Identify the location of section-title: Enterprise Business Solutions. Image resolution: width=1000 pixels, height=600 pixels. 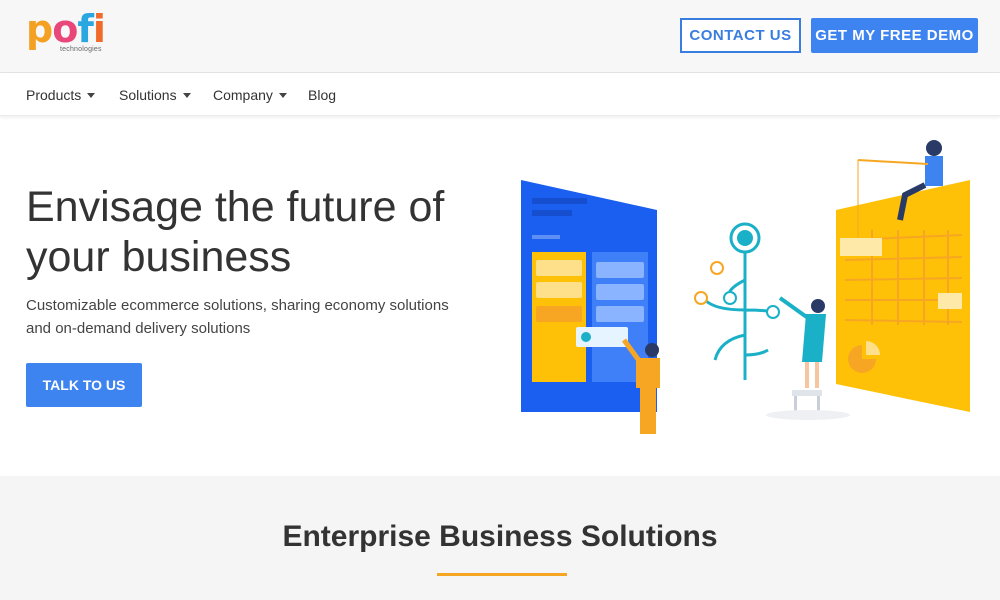
(500, 536).